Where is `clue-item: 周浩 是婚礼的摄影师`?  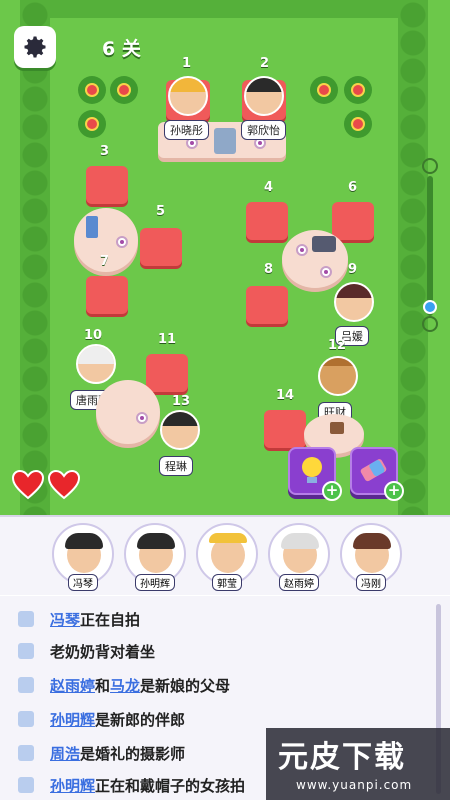
clue-item: 周浩 是婚礼的摄影师 is located at coordinates (101, 753).